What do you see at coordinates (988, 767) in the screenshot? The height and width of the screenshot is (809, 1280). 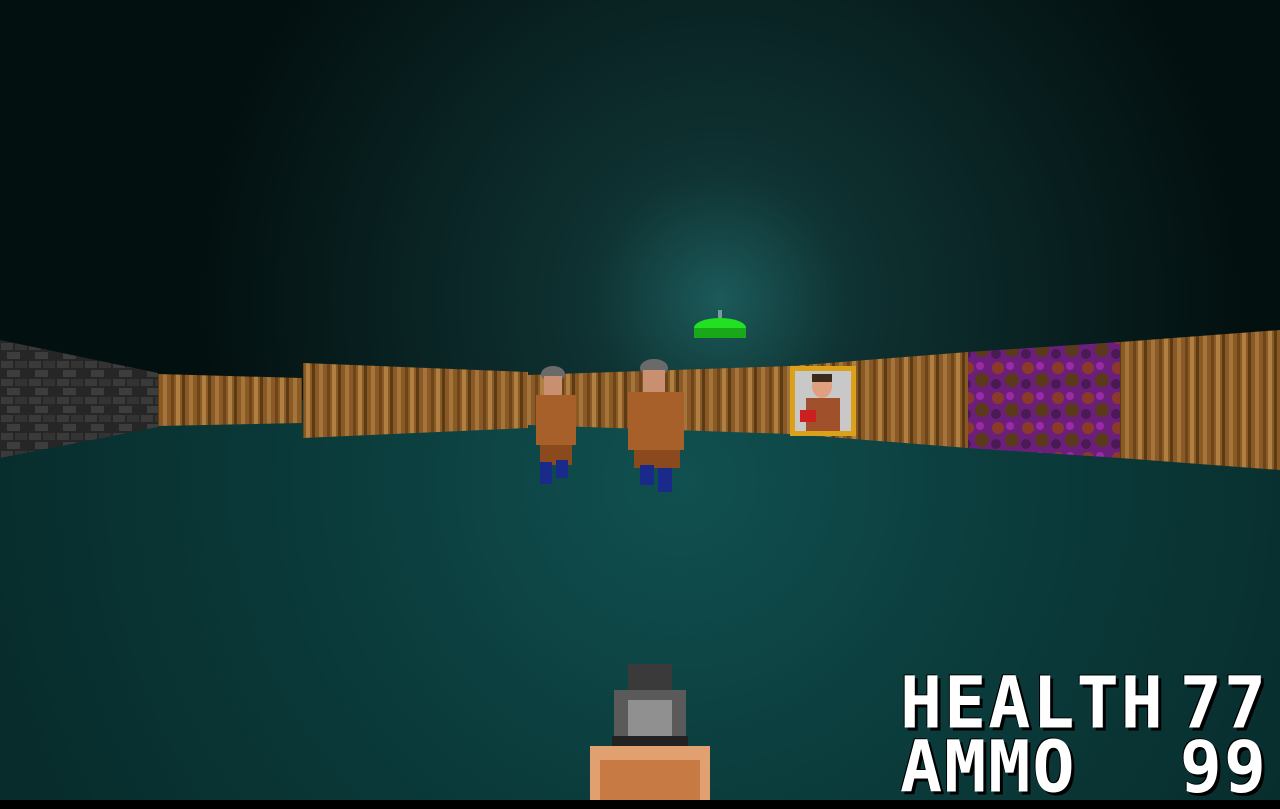 I see `ammo-label: AMMO` at bounding box center [988, 767].